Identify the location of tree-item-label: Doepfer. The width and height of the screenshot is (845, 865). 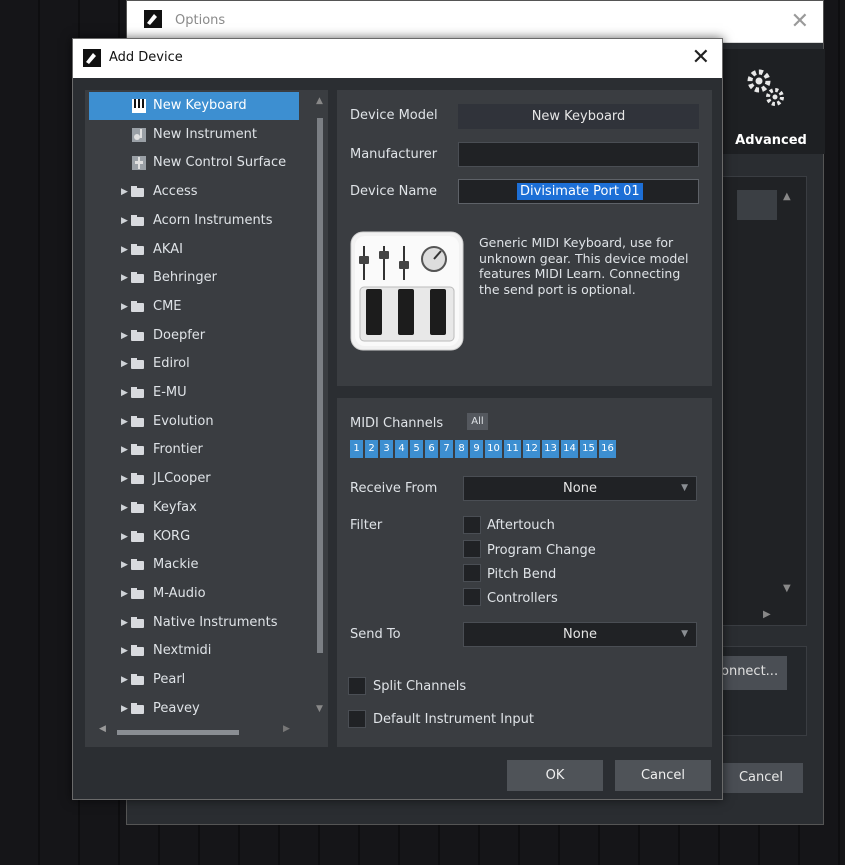
(179, 335).